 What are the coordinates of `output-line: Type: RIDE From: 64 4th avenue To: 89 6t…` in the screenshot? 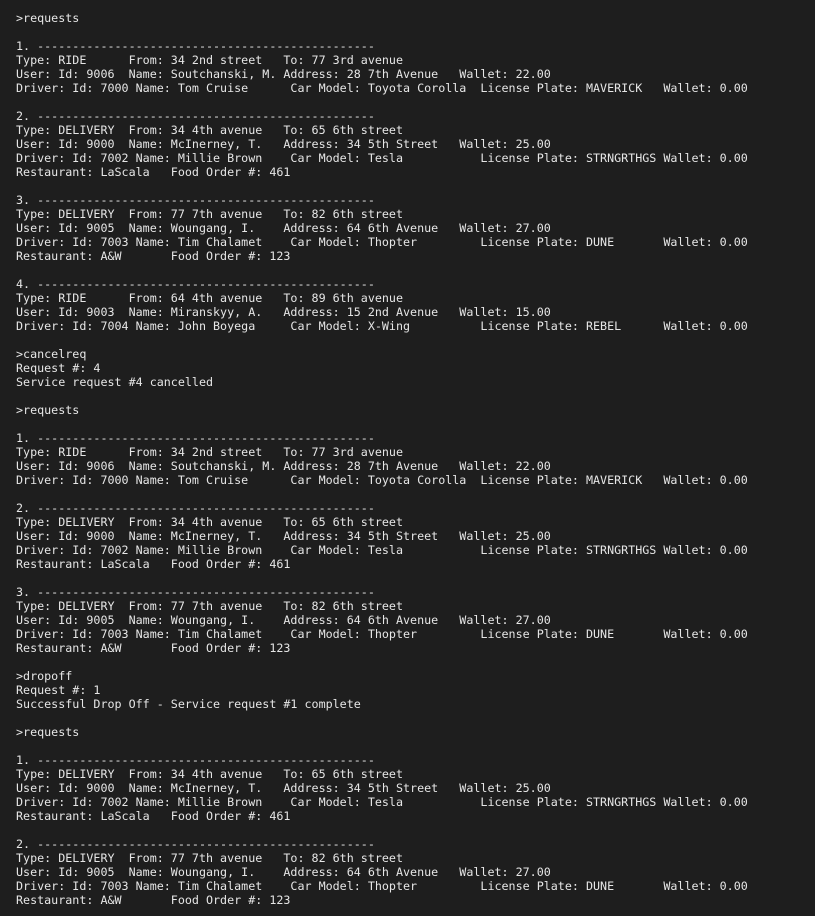 It's located at (210, 298).